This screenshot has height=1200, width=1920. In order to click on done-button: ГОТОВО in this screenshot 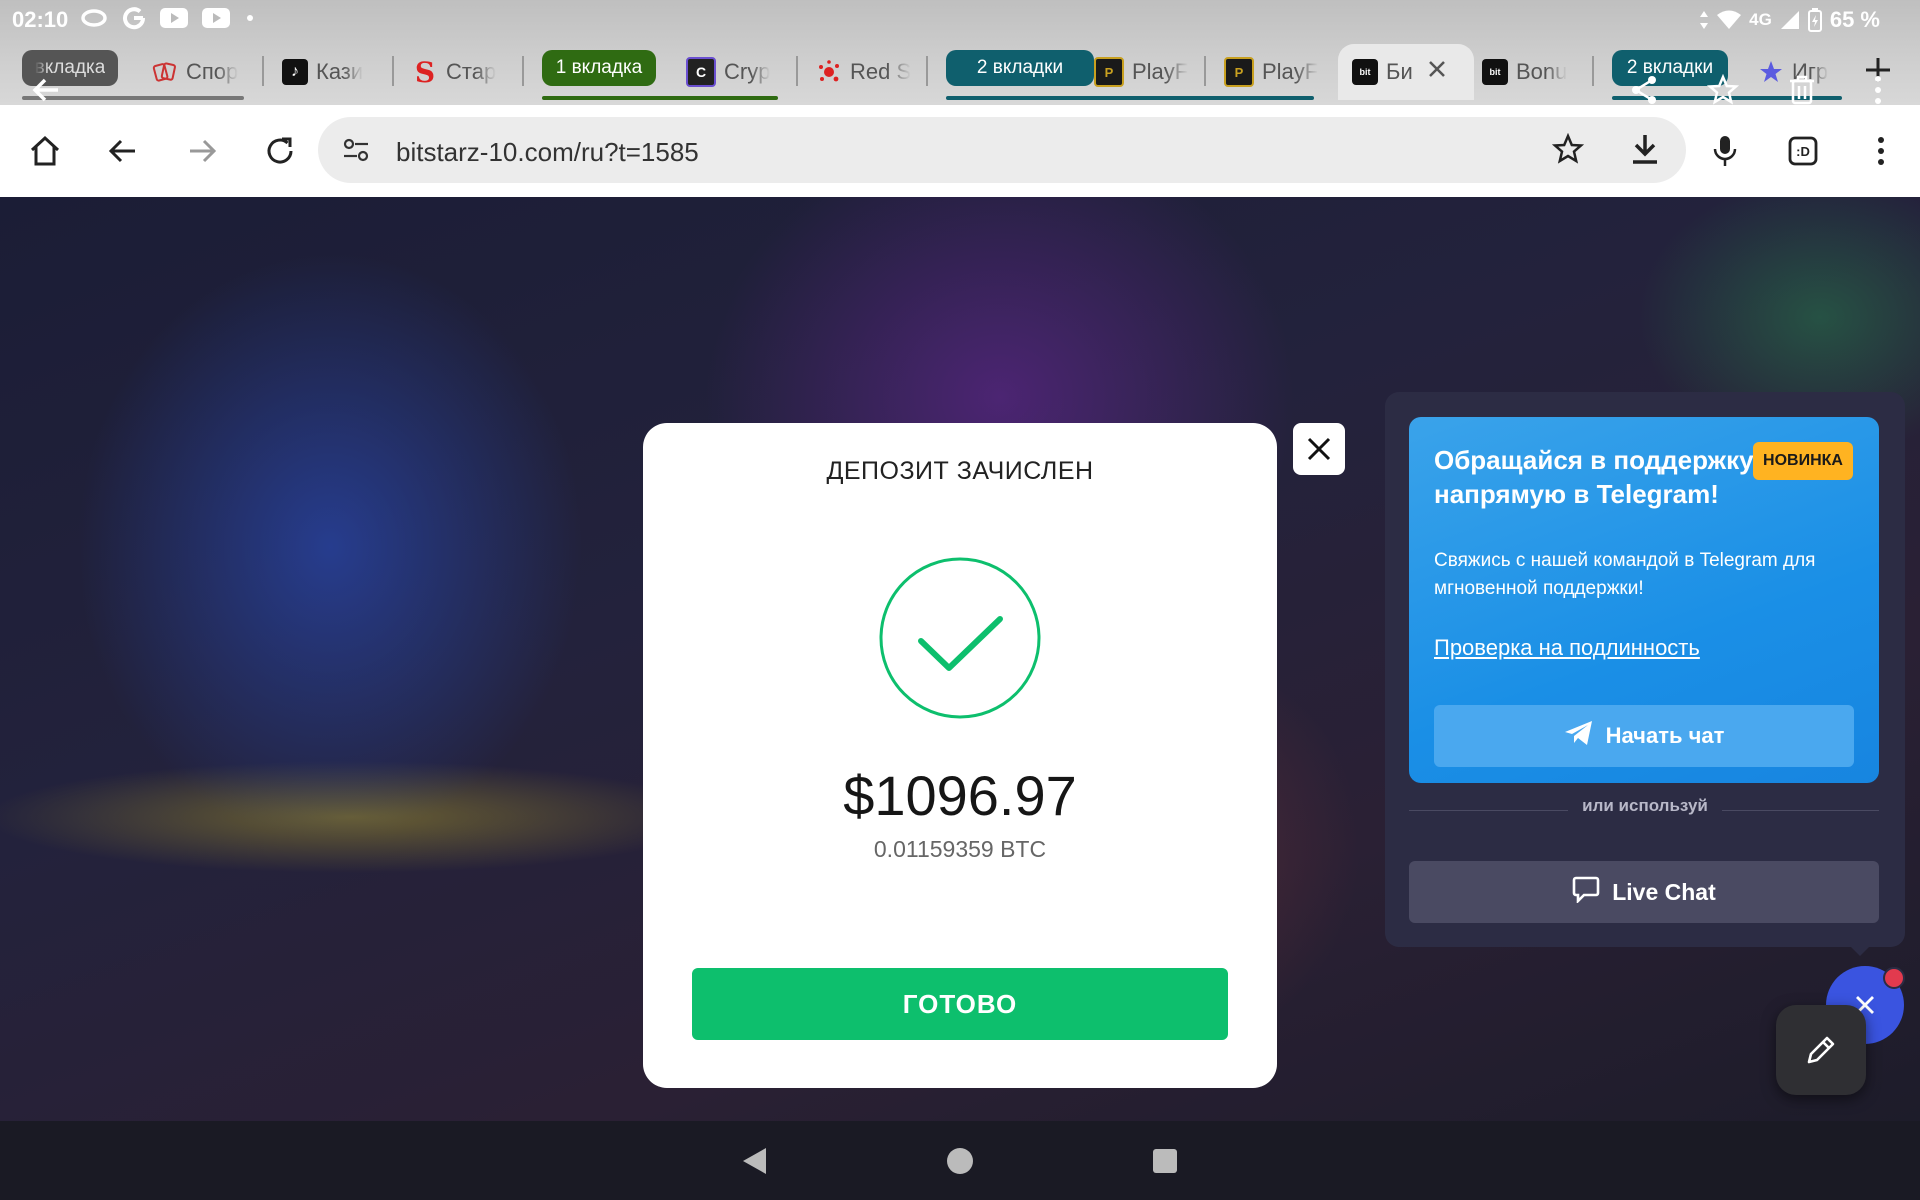, I will do `click(960, 1004)`.